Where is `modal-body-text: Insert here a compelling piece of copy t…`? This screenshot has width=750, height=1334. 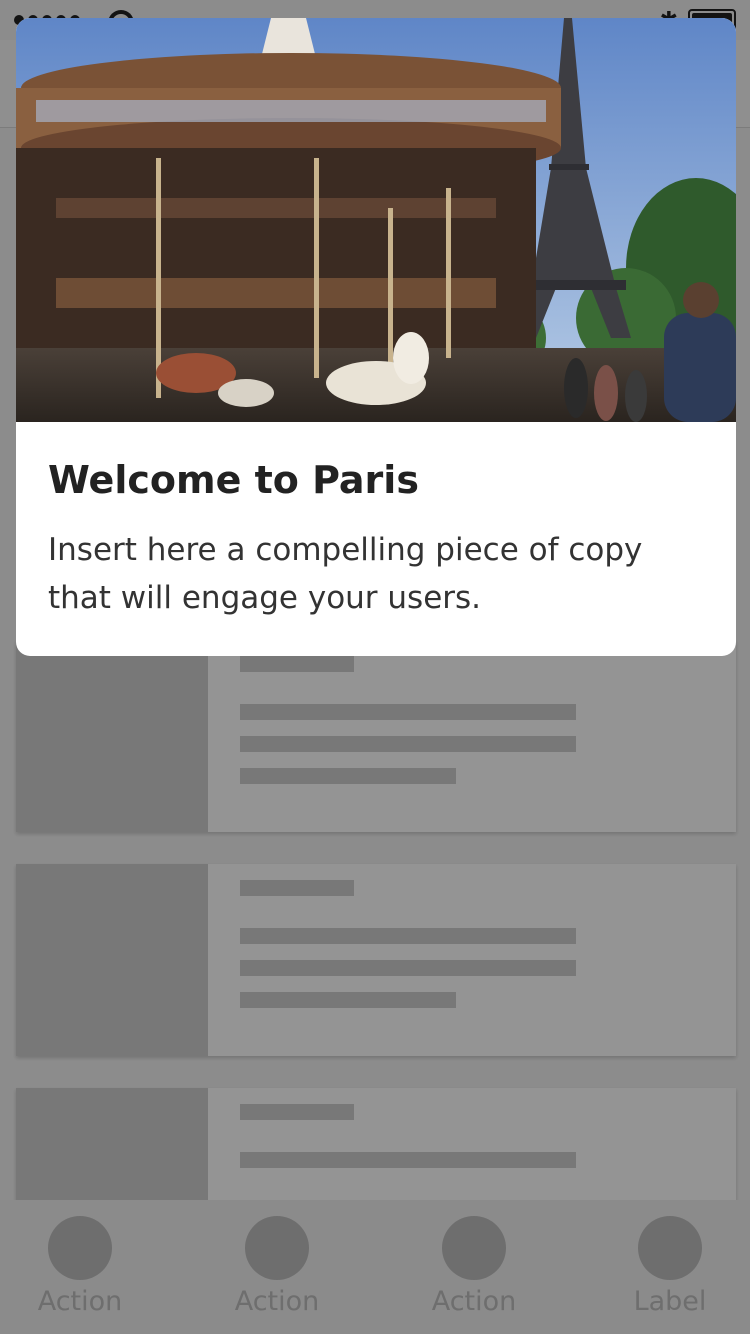
modal-body-text: Insert here a compelling piece of copy t… is located at coordinates (345, 574).